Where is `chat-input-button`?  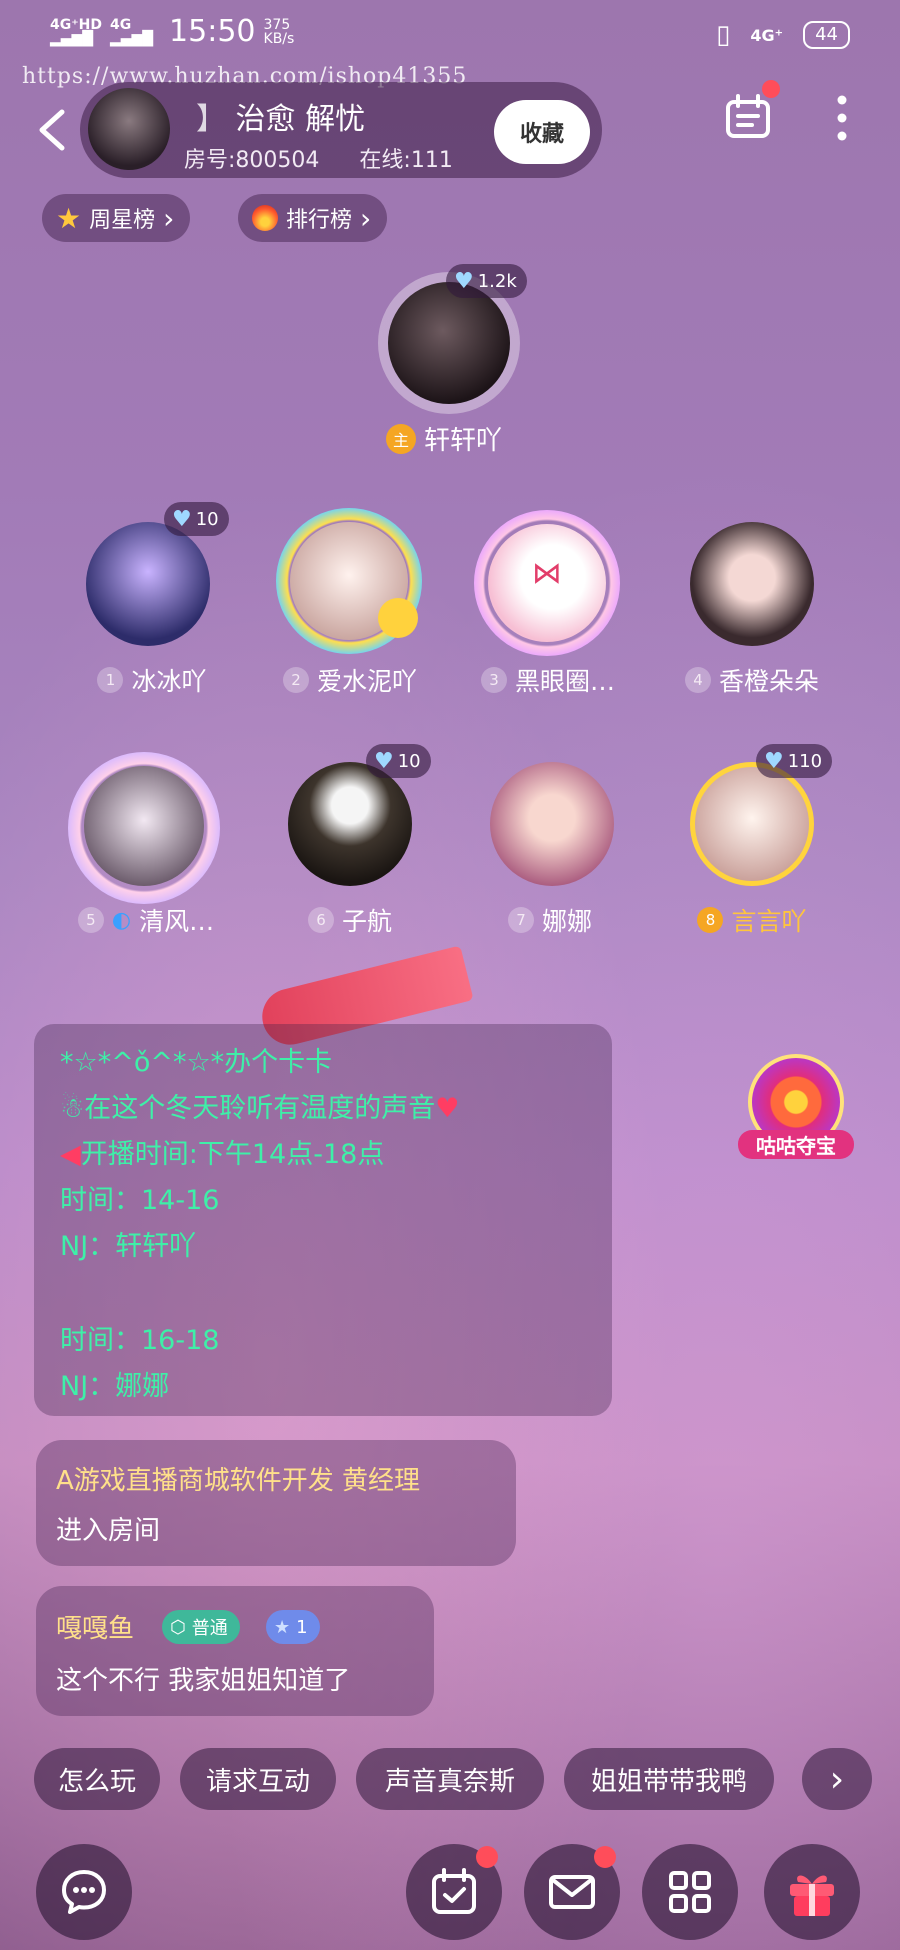 chat-input-button is located at coordinates (84, 1892).